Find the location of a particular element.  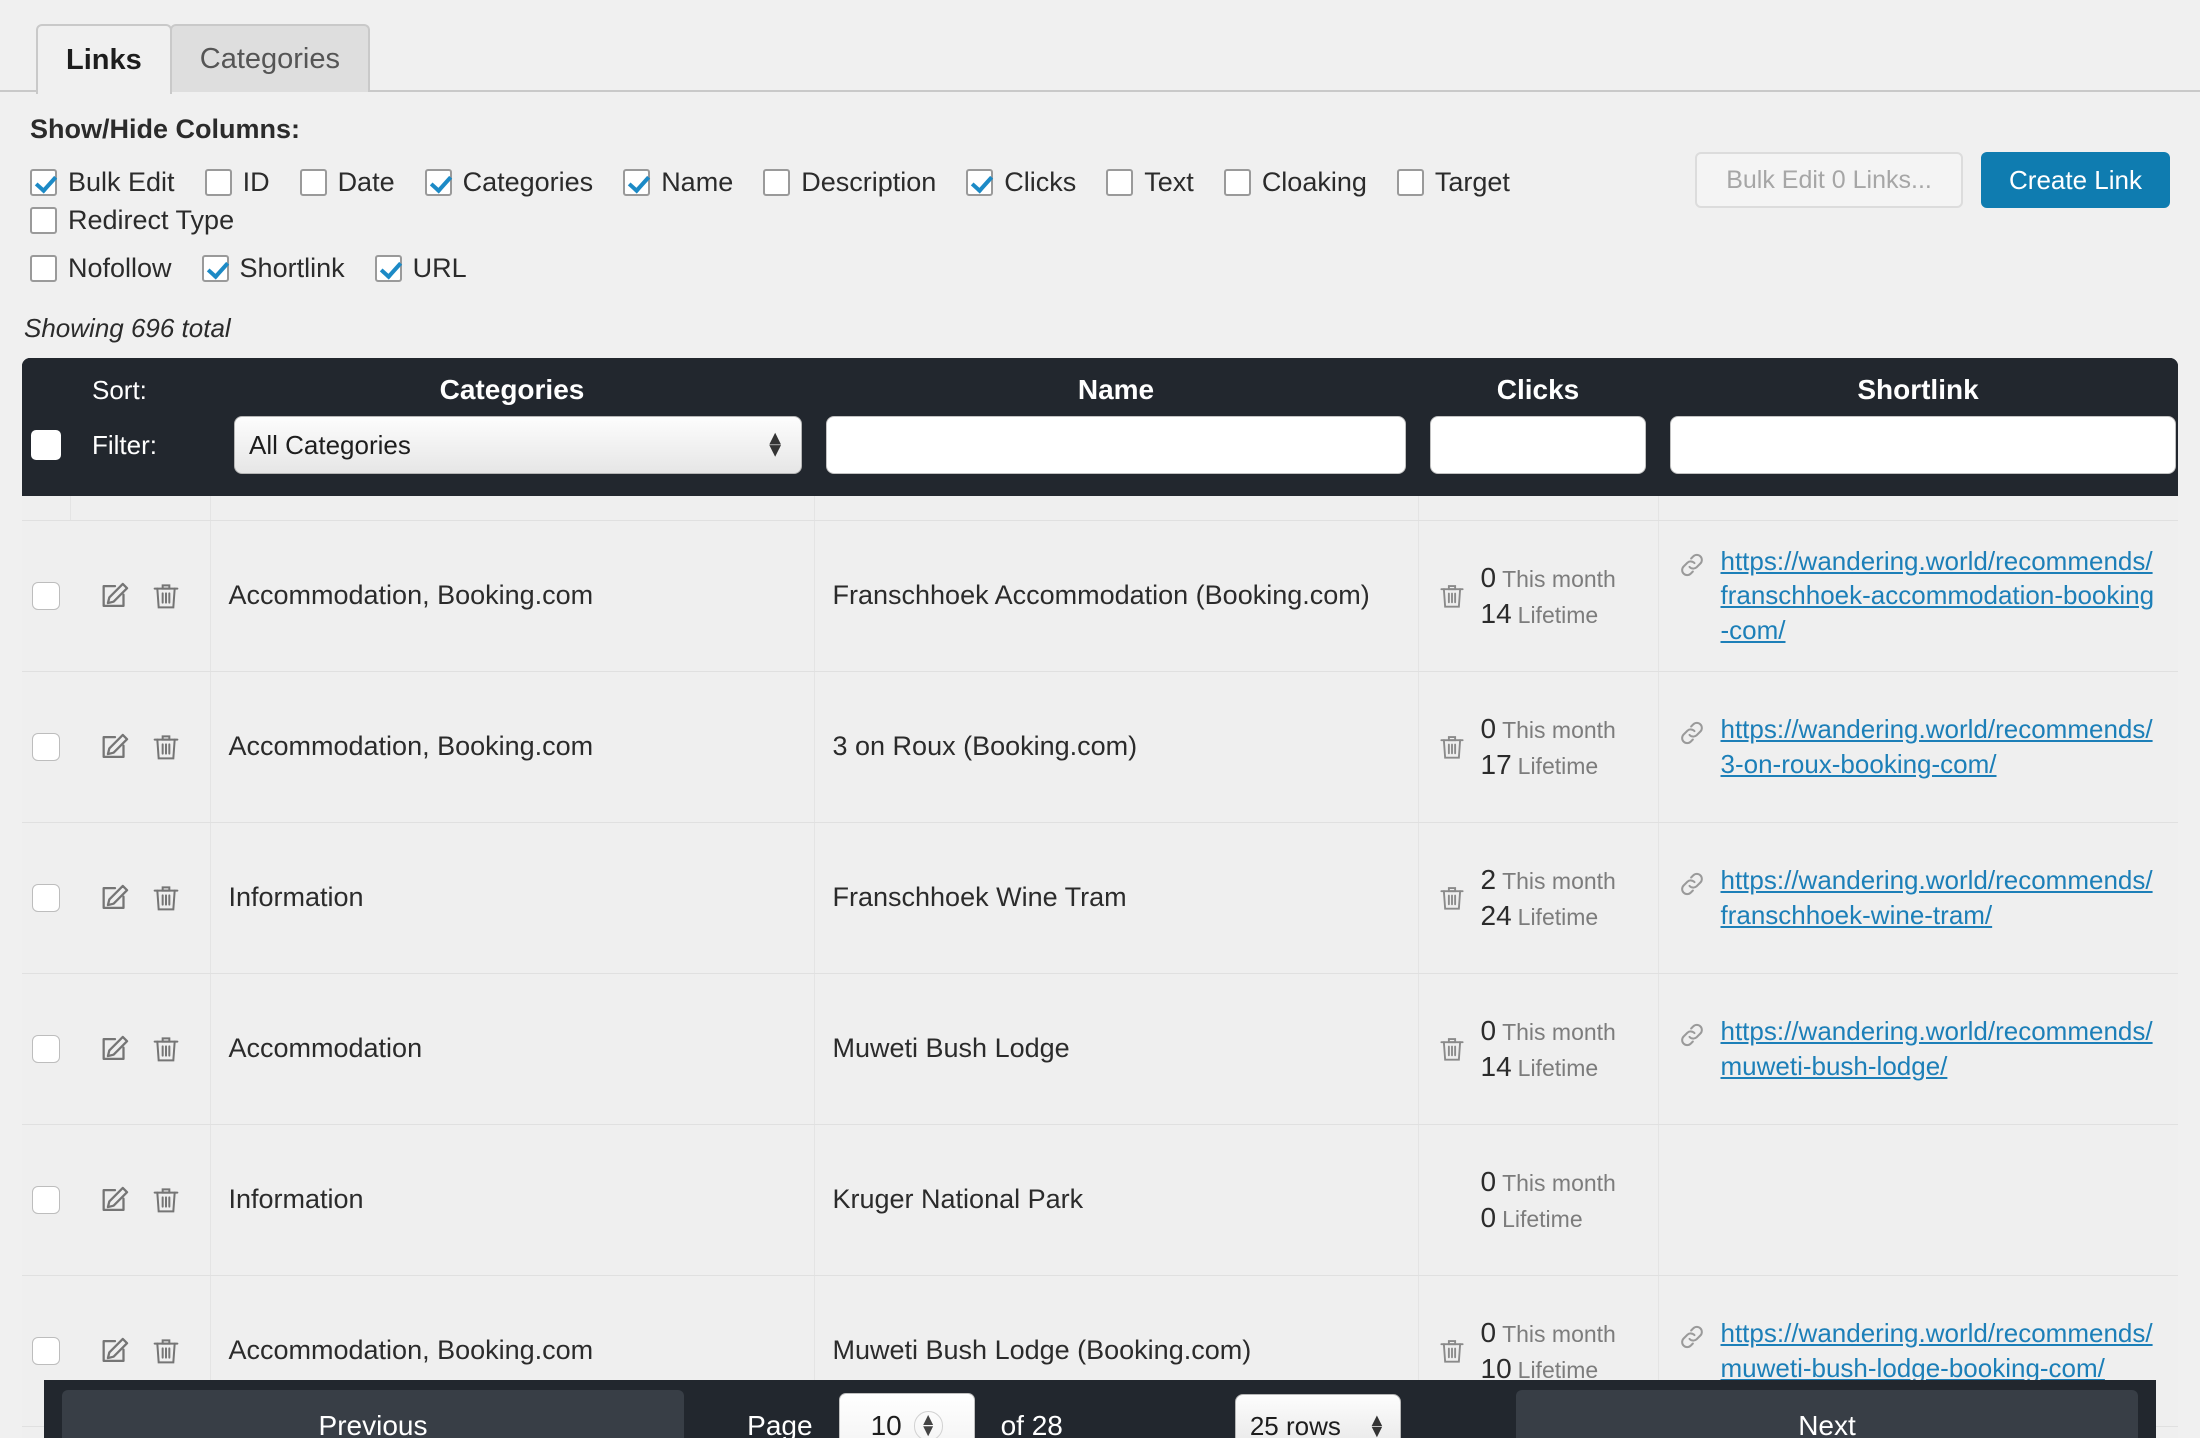

link-icon is located at coordinates (1692, 1340).